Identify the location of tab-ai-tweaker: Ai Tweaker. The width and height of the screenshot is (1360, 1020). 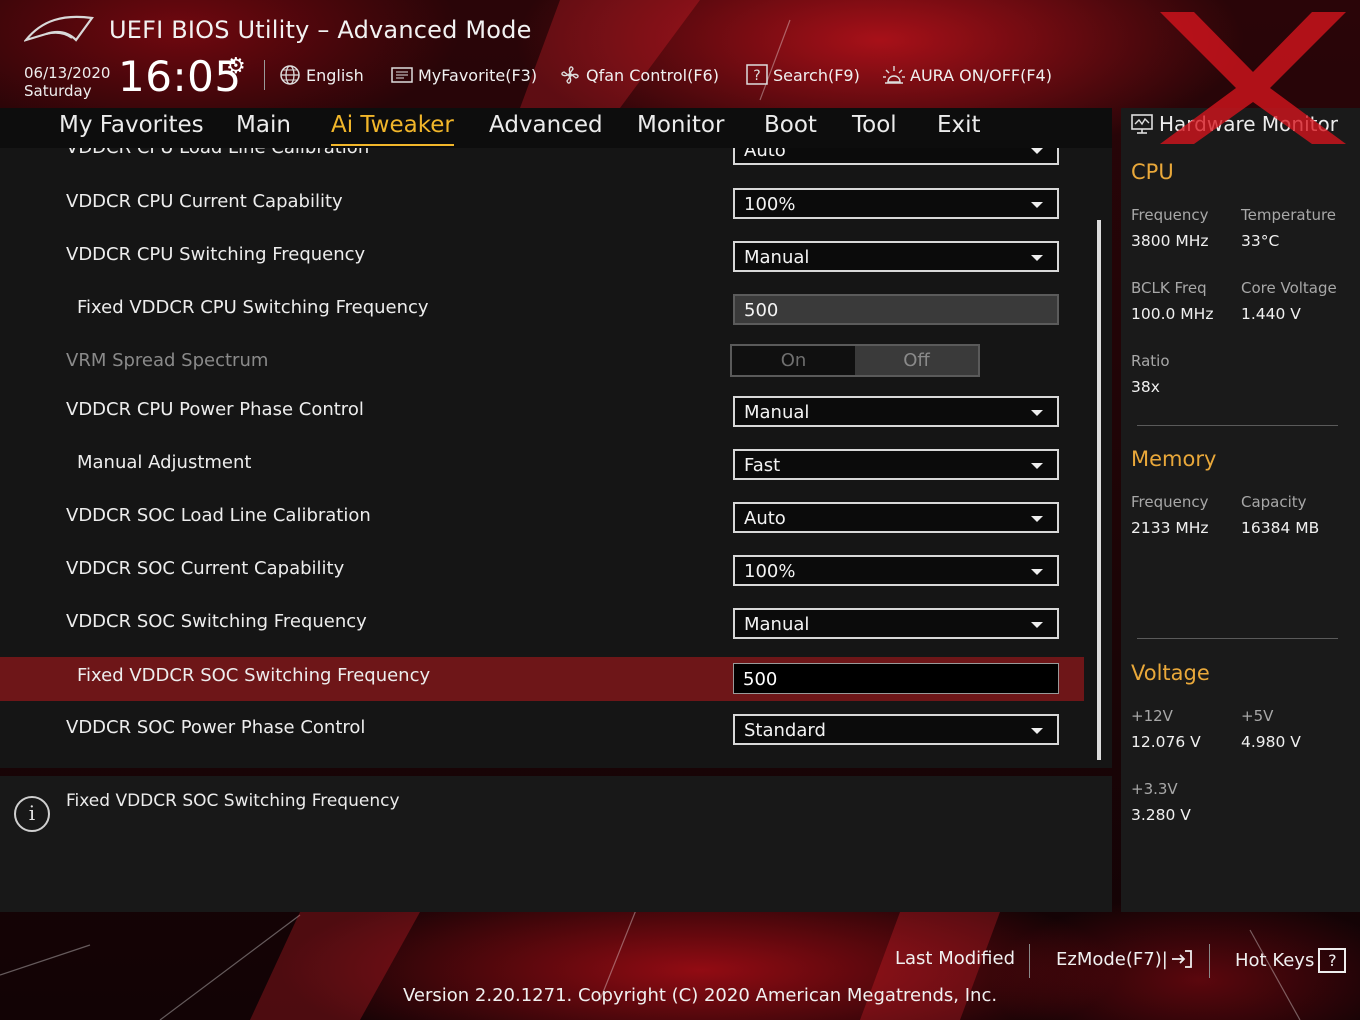
(392, 129).